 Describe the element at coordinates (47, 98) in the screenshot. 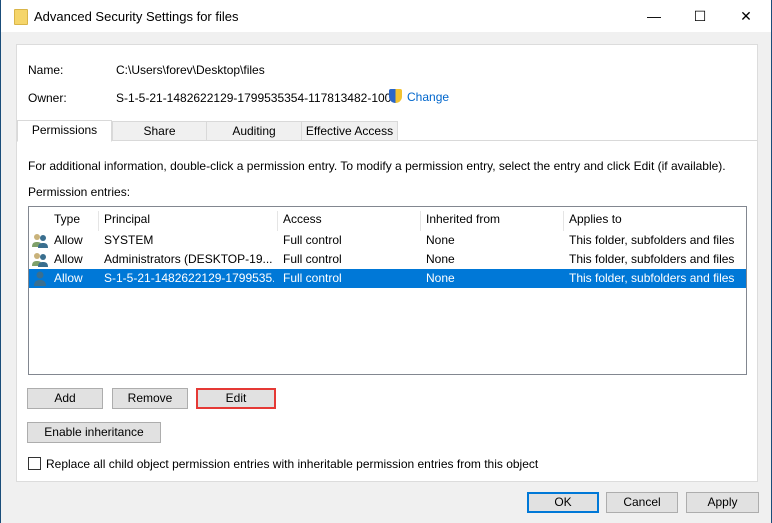

I see `owner-label: Owner:` at that location.